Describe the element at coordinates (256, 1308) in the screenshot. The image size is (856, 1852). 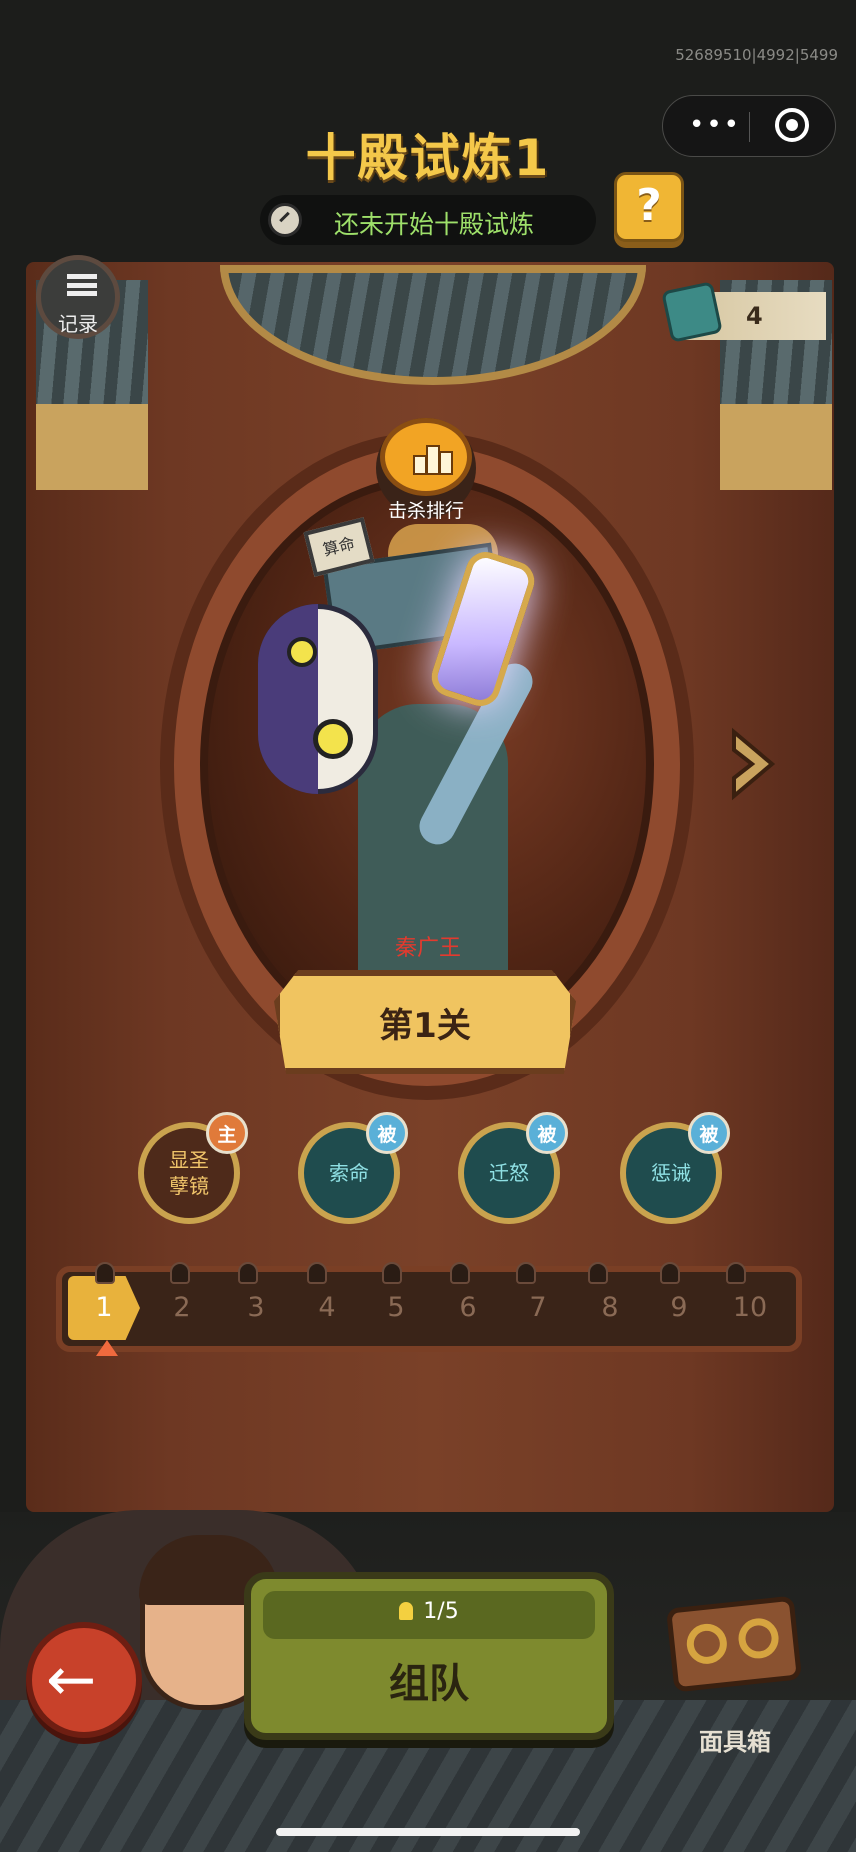
I see `level-tab-3: 3` at that location.